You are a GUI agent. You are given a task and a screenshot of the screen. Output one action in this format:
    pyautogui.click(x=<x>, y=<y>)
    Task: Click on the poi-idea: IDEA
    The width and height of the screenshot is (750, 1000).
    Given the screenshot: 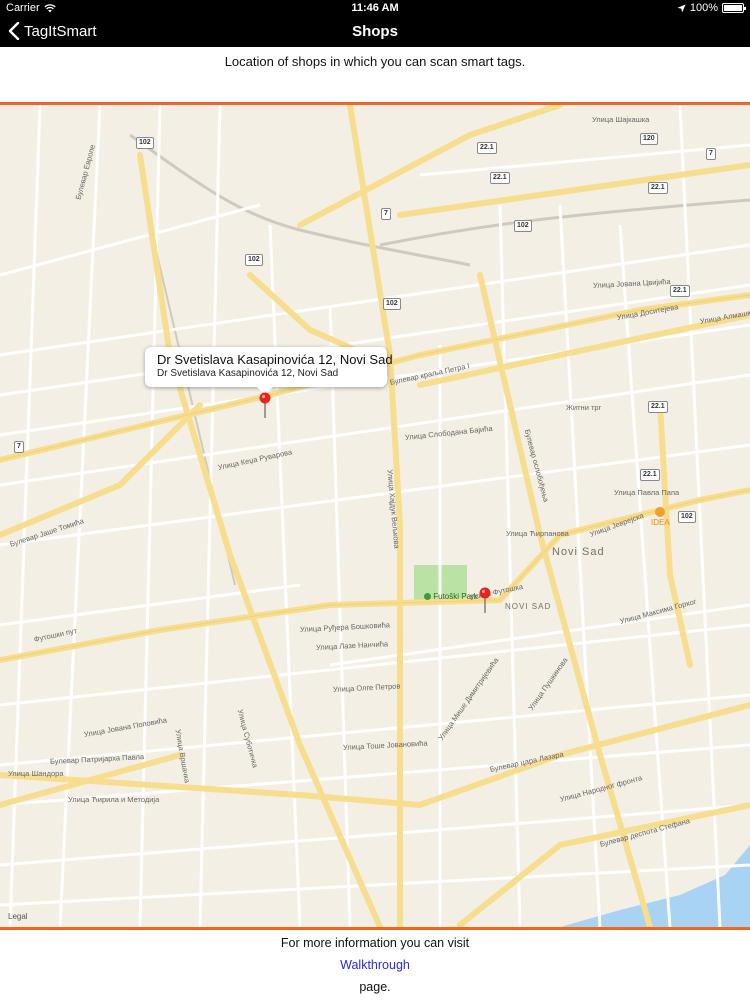 What is the action you would take?
    pyautogui.click(x=660, y=517)
    